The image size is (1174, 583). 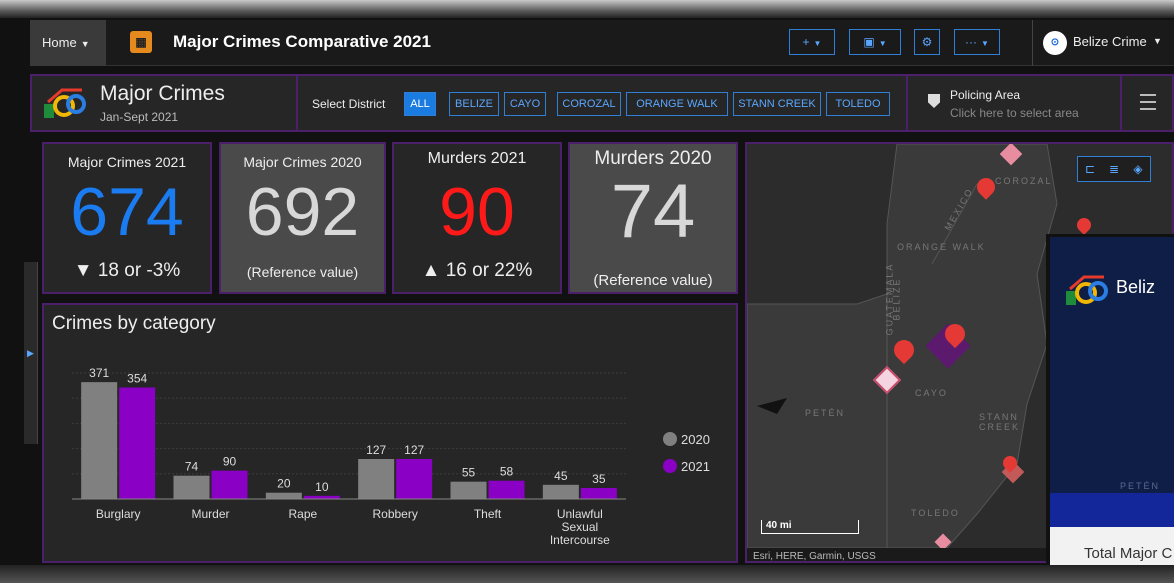 What do you see at coordinates (1090, 169) in the screenshot?
I see `bookmark-icon: ⊏` at bounding box center [1090, 169].